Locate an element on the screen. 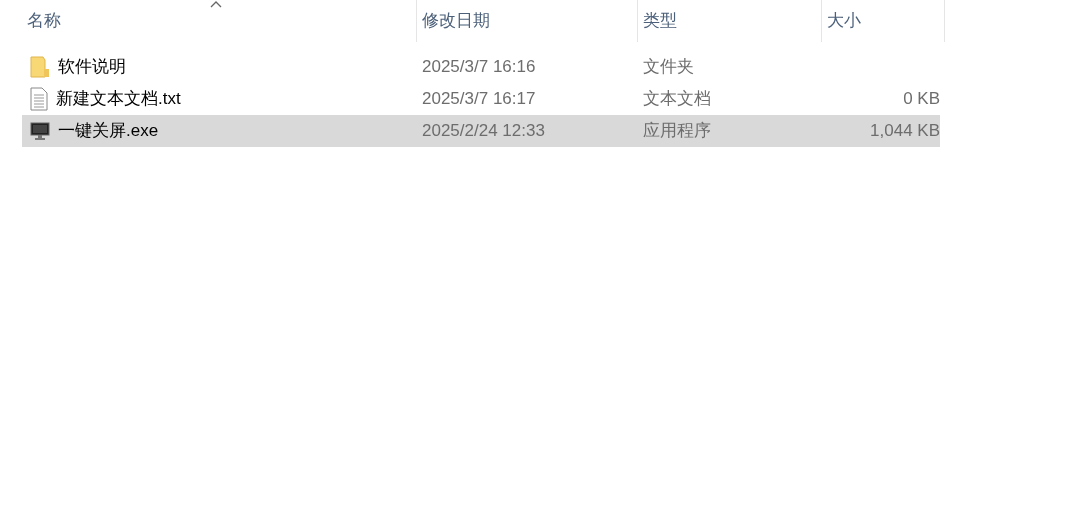  file-name: 一键关屏.exe is located at coordinates (108, 131).